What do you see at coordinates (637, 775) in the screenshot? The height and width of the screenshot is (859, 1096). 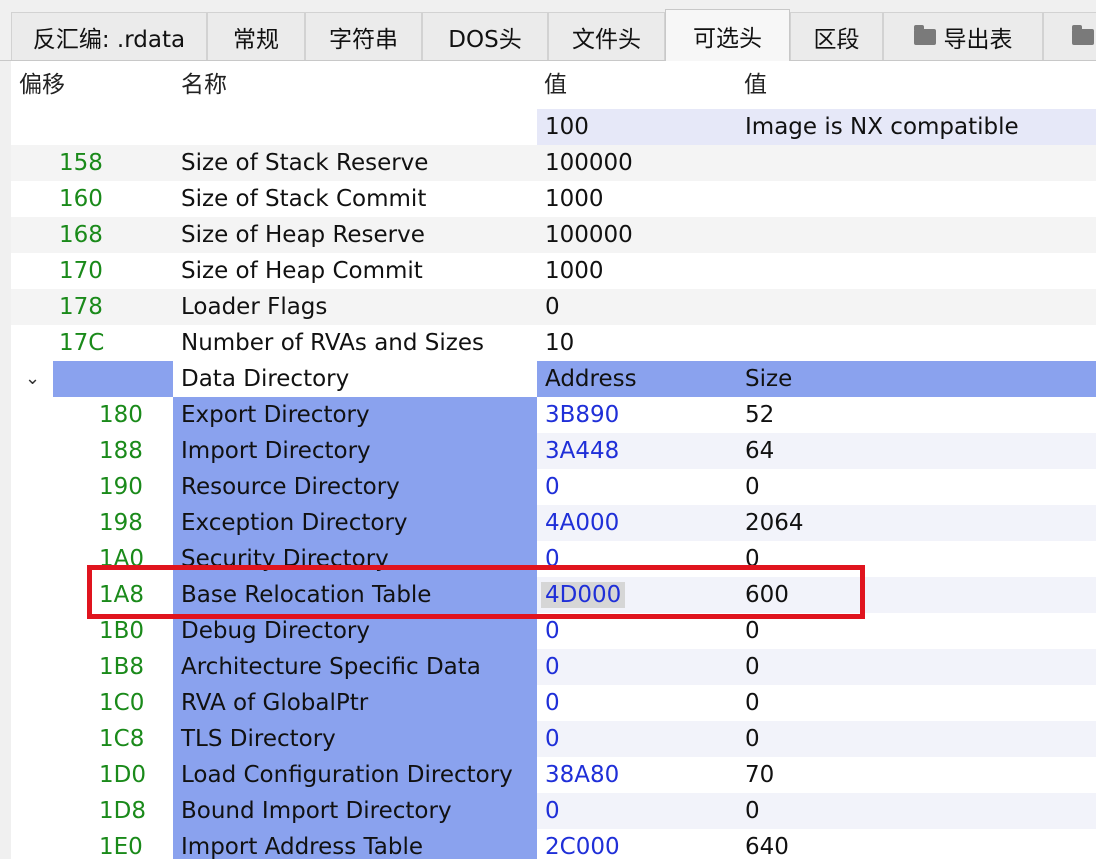 I see `address-cell: 38A80` at bounding box center [637, 775].